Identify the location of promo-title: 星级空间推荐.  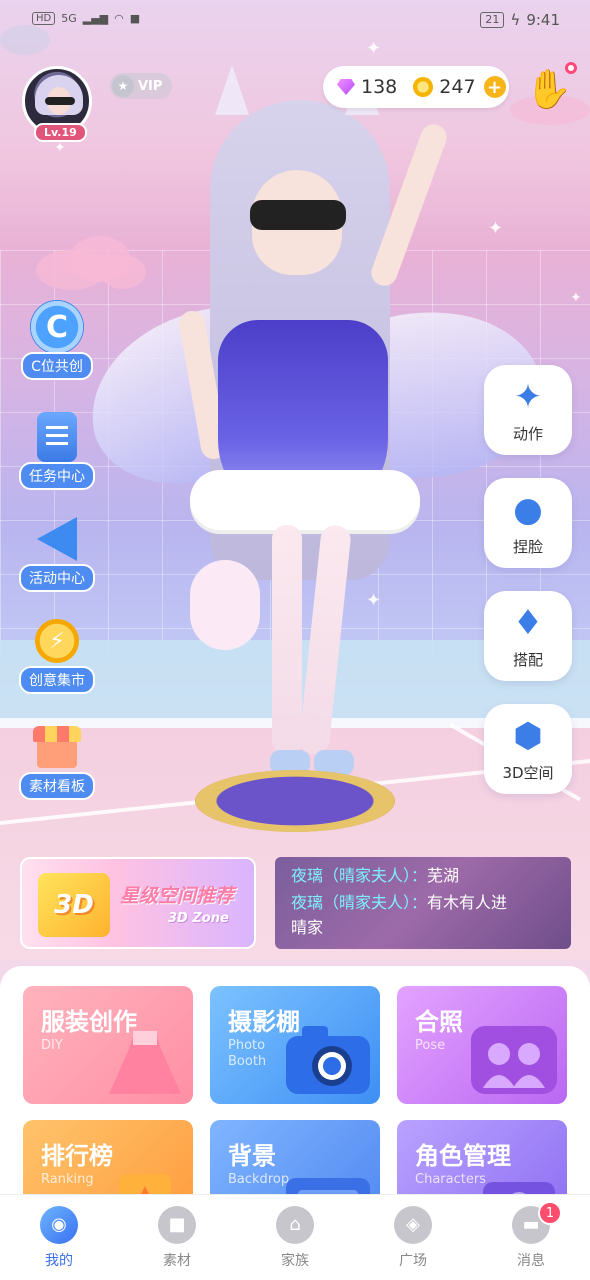
(177, 896).